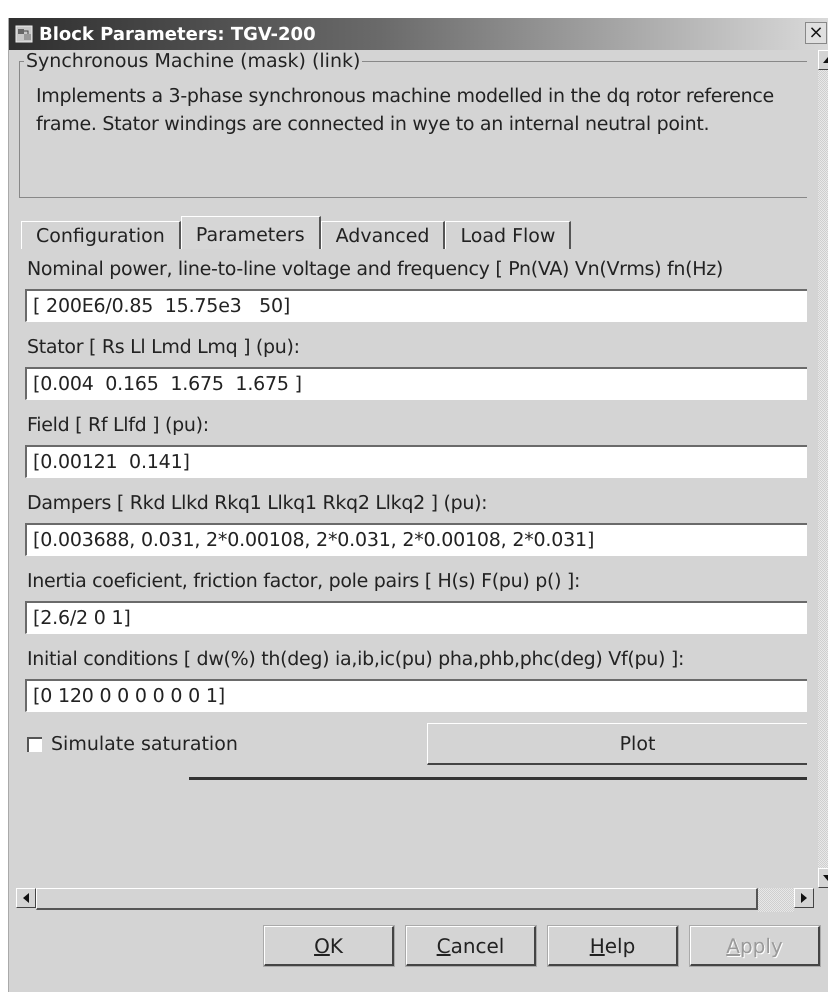  Describe the element at coordinates (416, 383) in the screenshot. I see `input-field: [0.004 0.165 1.675 1.675 ]` at that location.